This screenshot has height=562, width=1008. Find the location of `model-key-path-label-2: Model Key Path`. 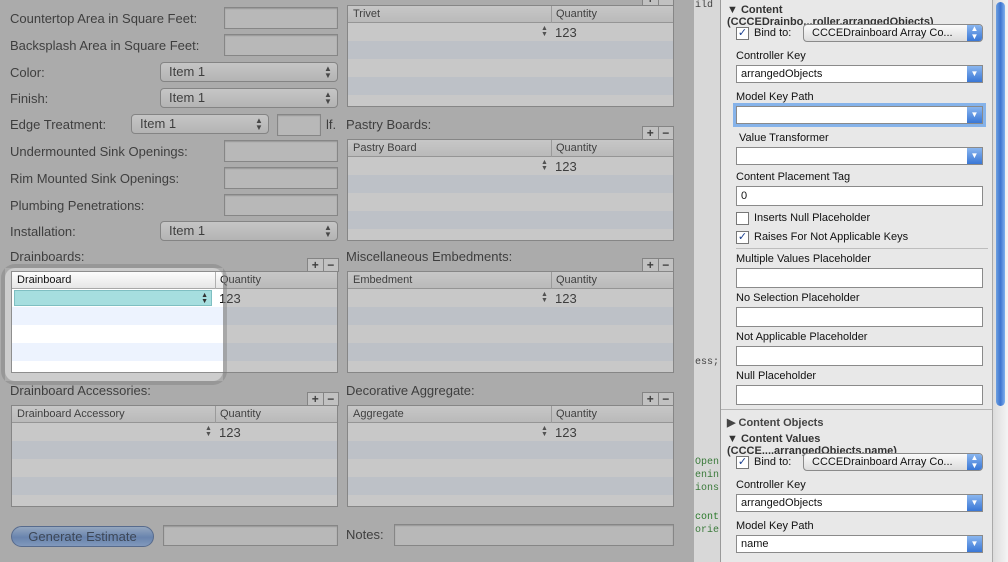

model-key-path-label-2: Model Key Path is located at coordinates (775, 526).